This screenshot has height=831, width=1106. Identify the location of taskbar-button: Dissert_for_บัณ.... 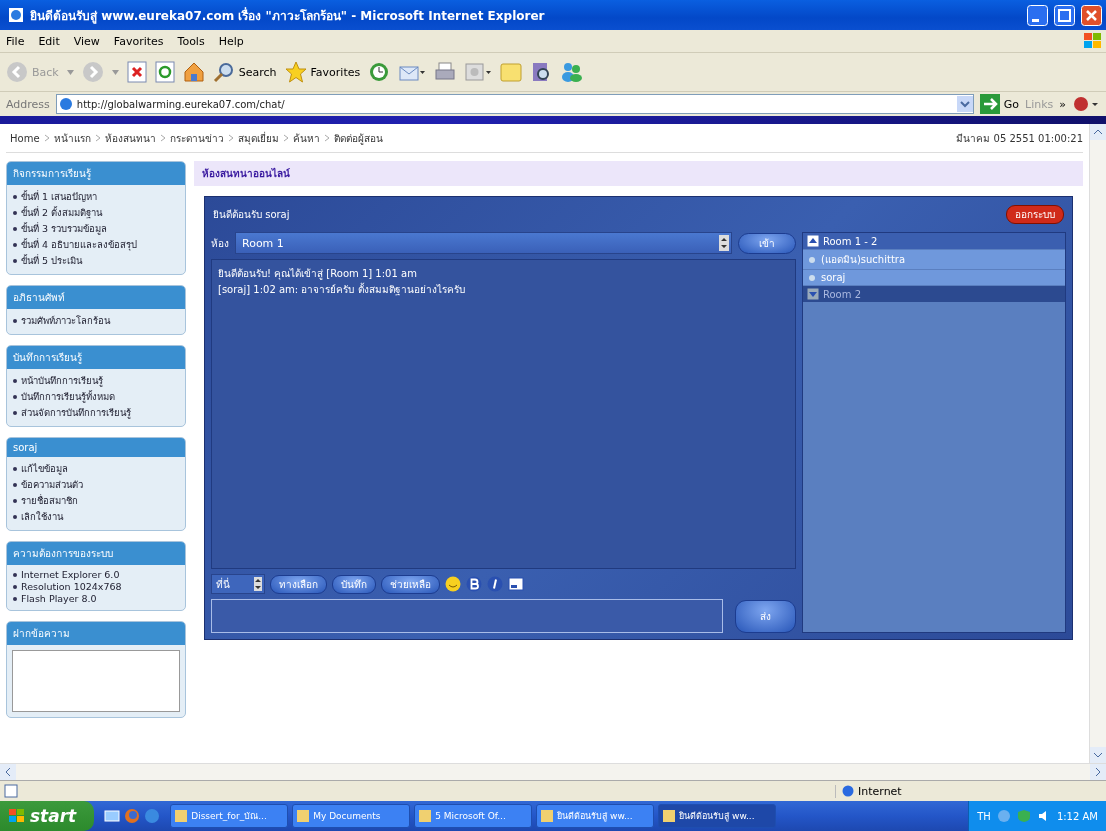
(229, 816).